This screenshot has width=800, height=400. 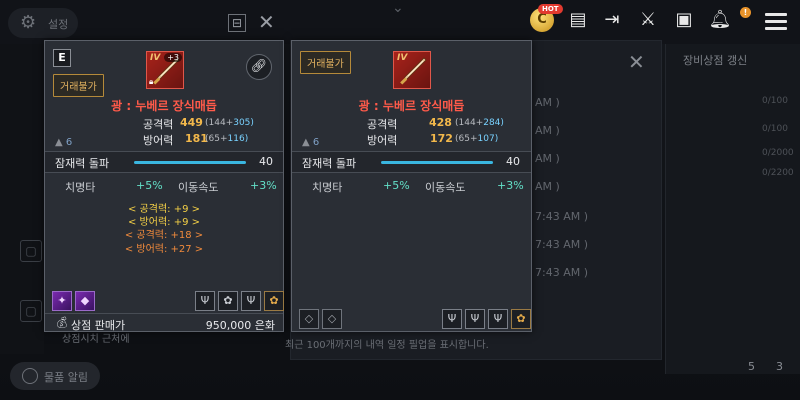 I want to click on attack-detail: (144+284), so click(x=479, y=123).